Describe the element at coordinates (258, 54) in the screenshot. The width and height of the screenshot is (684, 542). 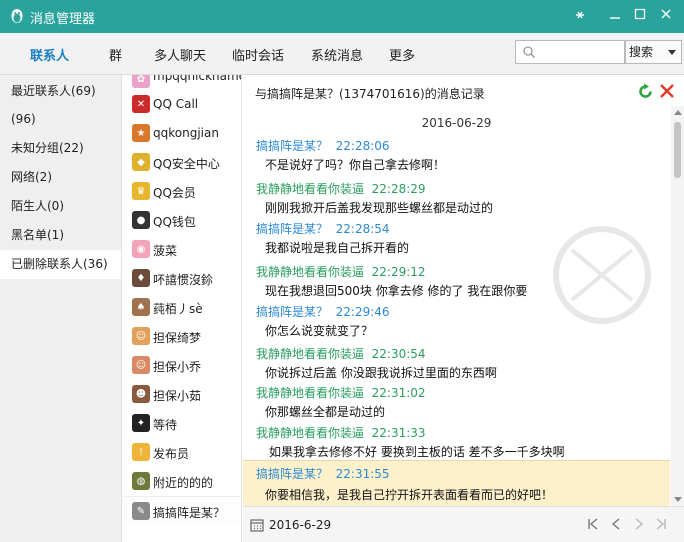
I see `tab-temp-session: 临时会话` at that location.